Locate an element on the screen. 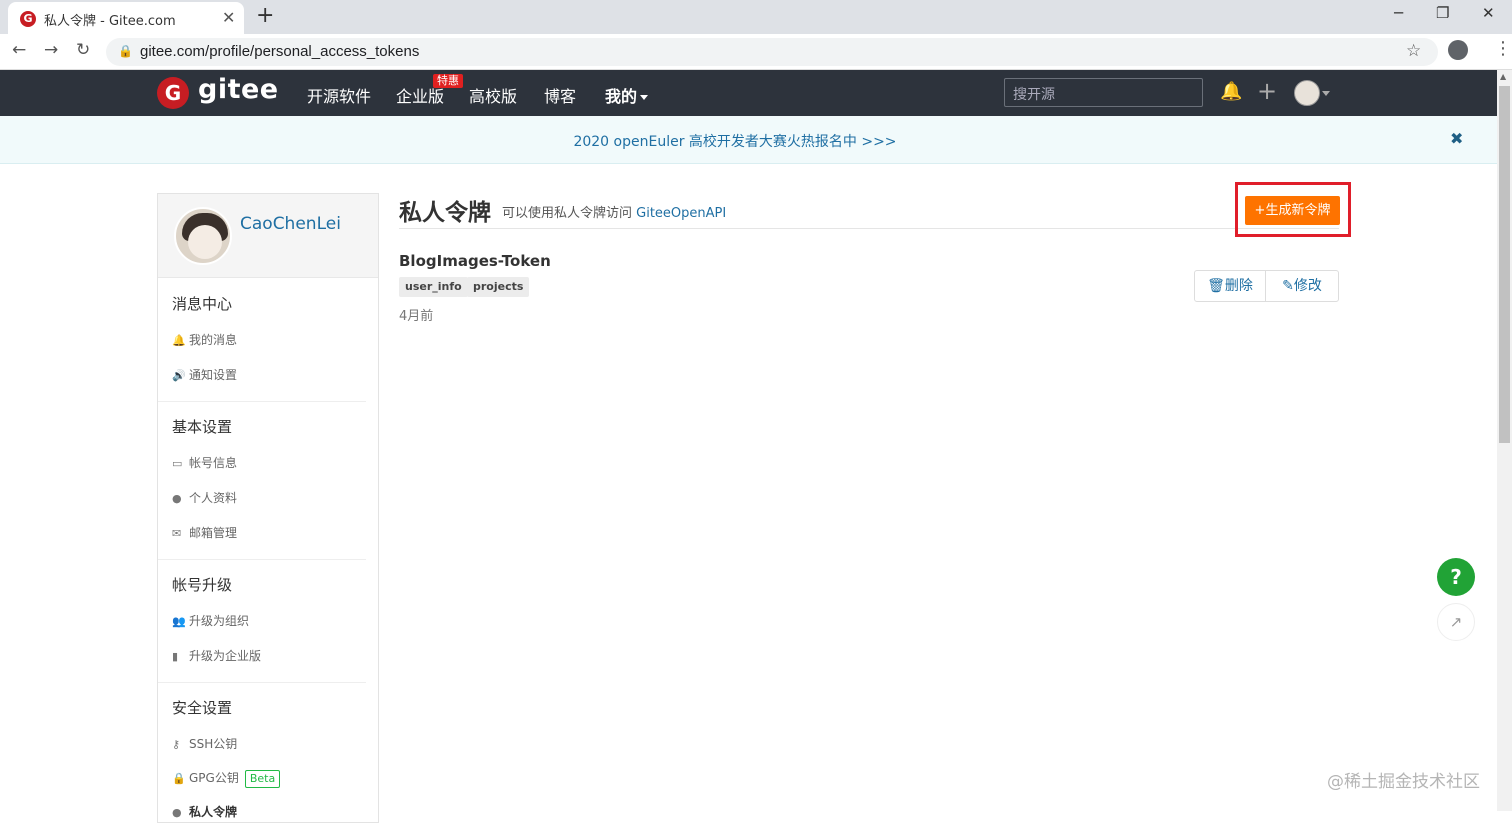 Image resolution: width=1512 pixels, height=823 pixels. new-tab-icon: + is located at coordinates (265, 15).